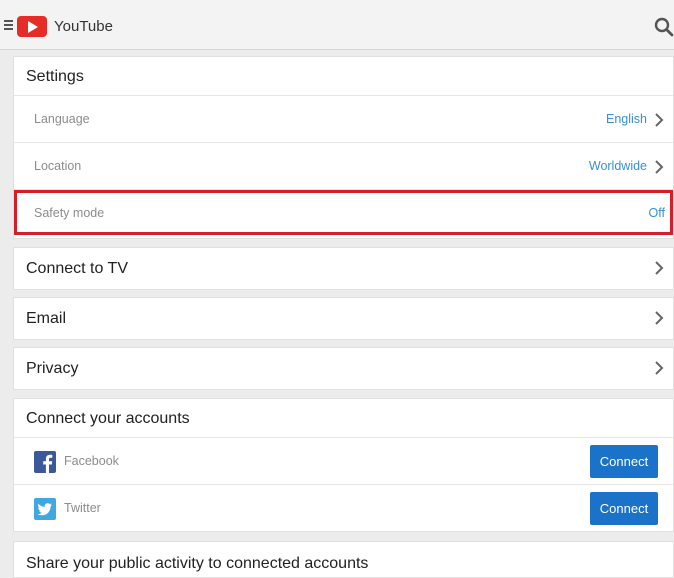  What do you see at coordinates (624, 461) in the screenshot?
I see `facebook-connect-button: Connect` at bounding box center [624, 461].